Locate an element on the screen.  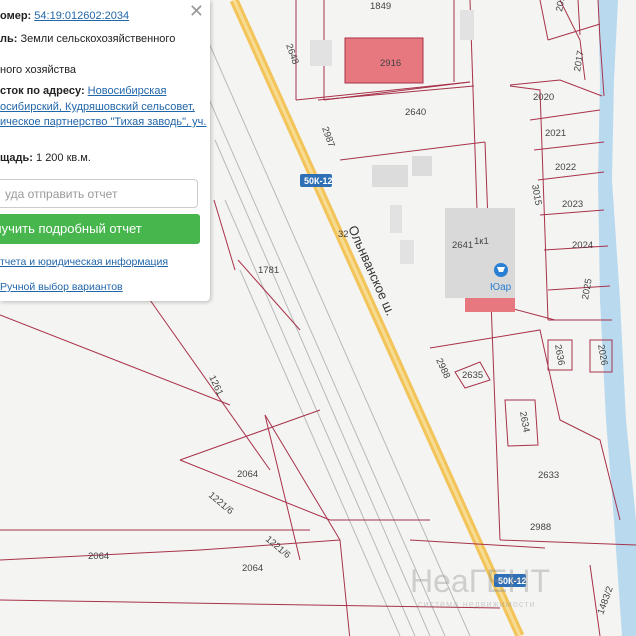
watermark: НеаГЕНТ система недвижимости is located at coordinates (480, 586).